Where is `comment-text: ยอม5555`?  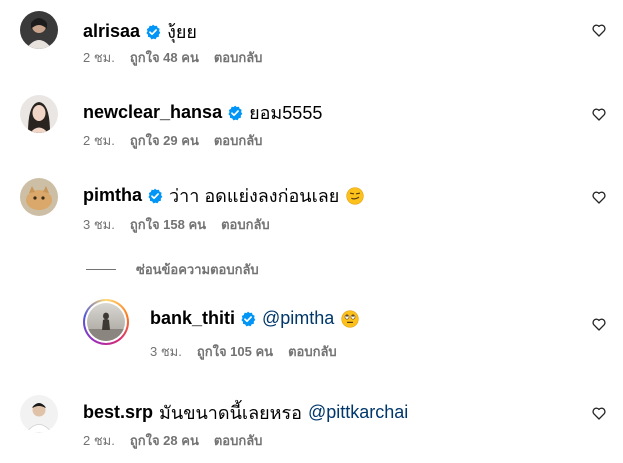
comment-text: ยอม5555 is located at coordinates (286, 113).